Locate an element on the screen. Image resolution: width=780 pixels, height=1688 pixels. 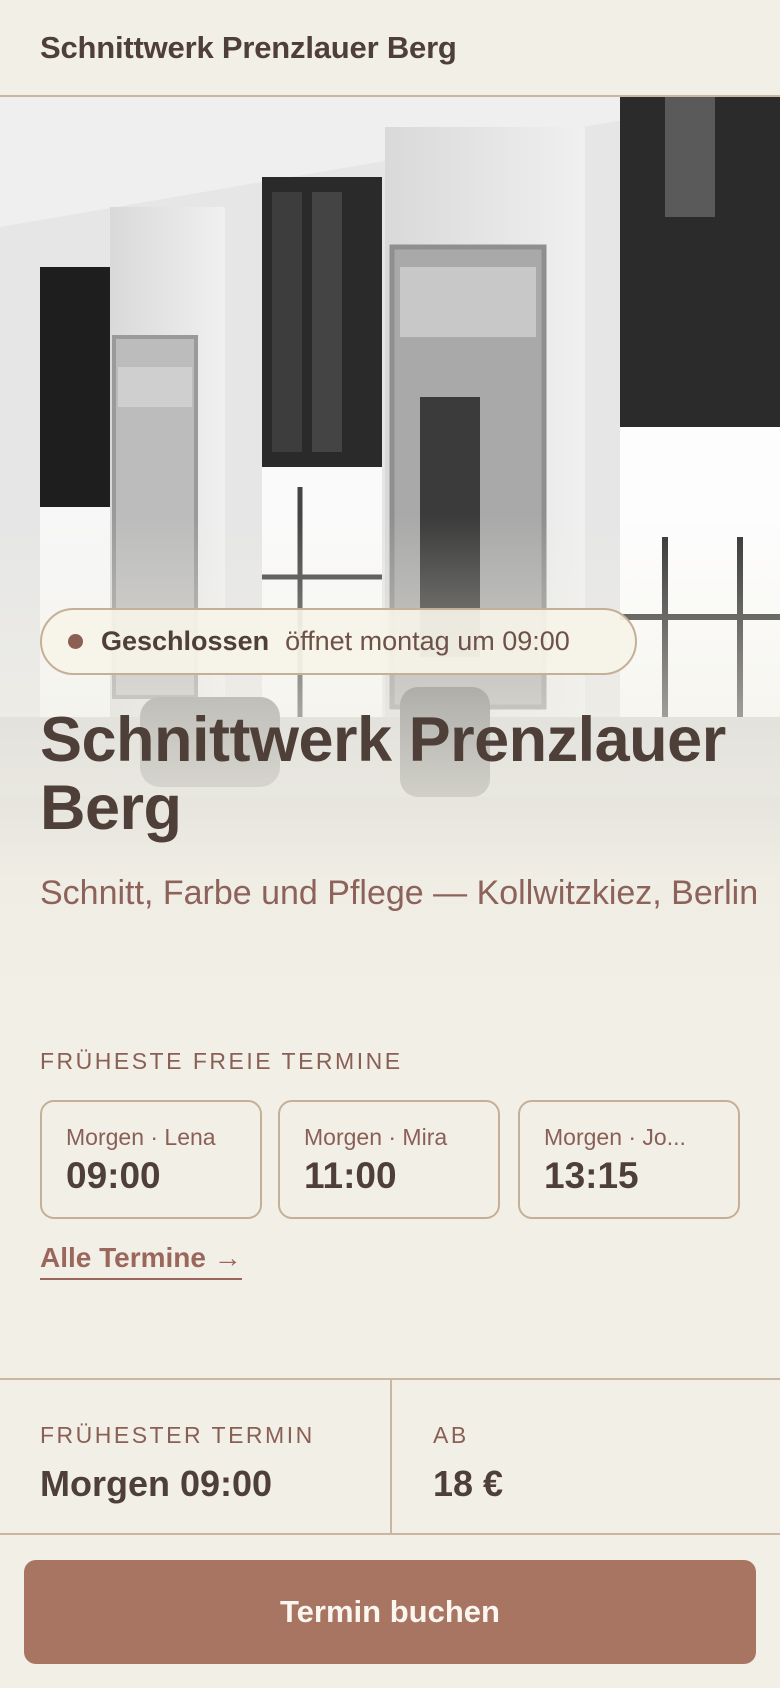
price-cell: AB 18 € is located at coordinates (468, 1463).